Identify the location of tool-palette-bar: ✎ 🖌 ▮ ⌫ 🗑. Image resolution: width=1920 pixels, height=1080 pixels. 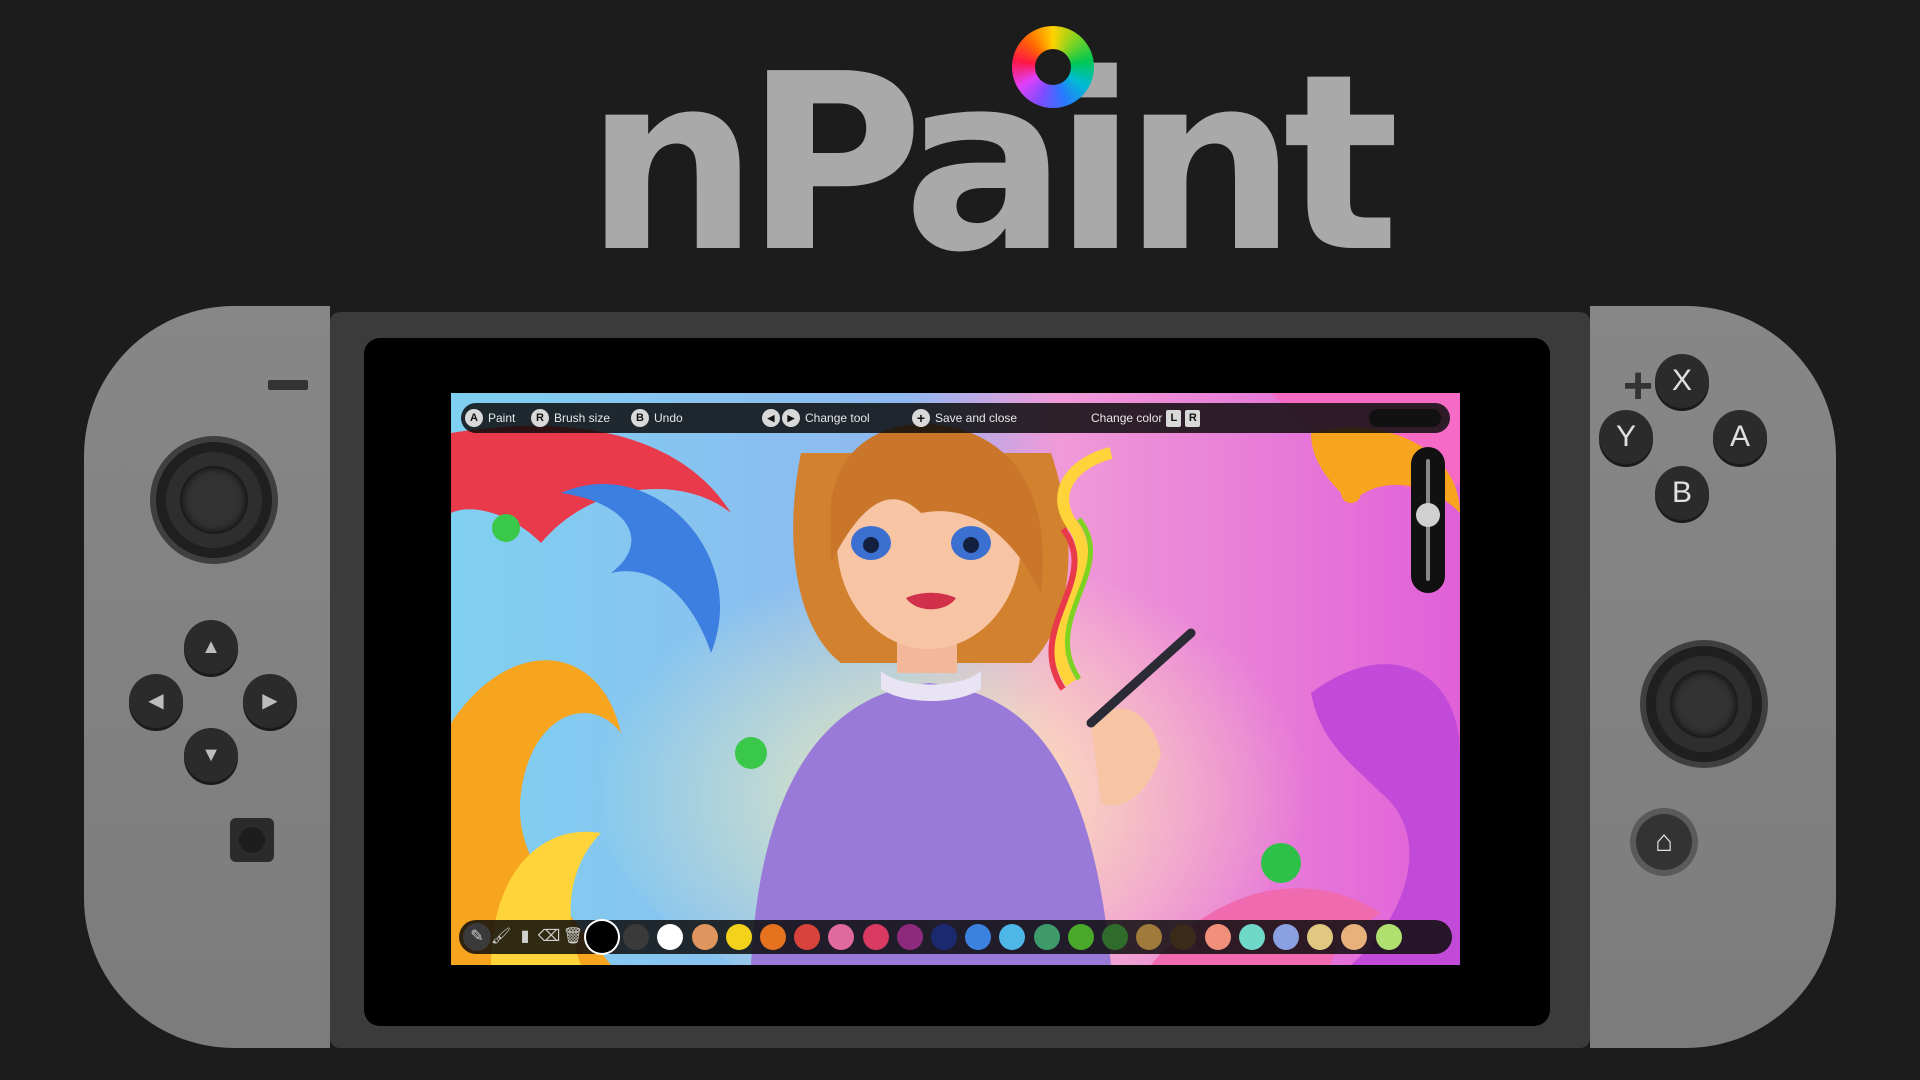
(955, 937).